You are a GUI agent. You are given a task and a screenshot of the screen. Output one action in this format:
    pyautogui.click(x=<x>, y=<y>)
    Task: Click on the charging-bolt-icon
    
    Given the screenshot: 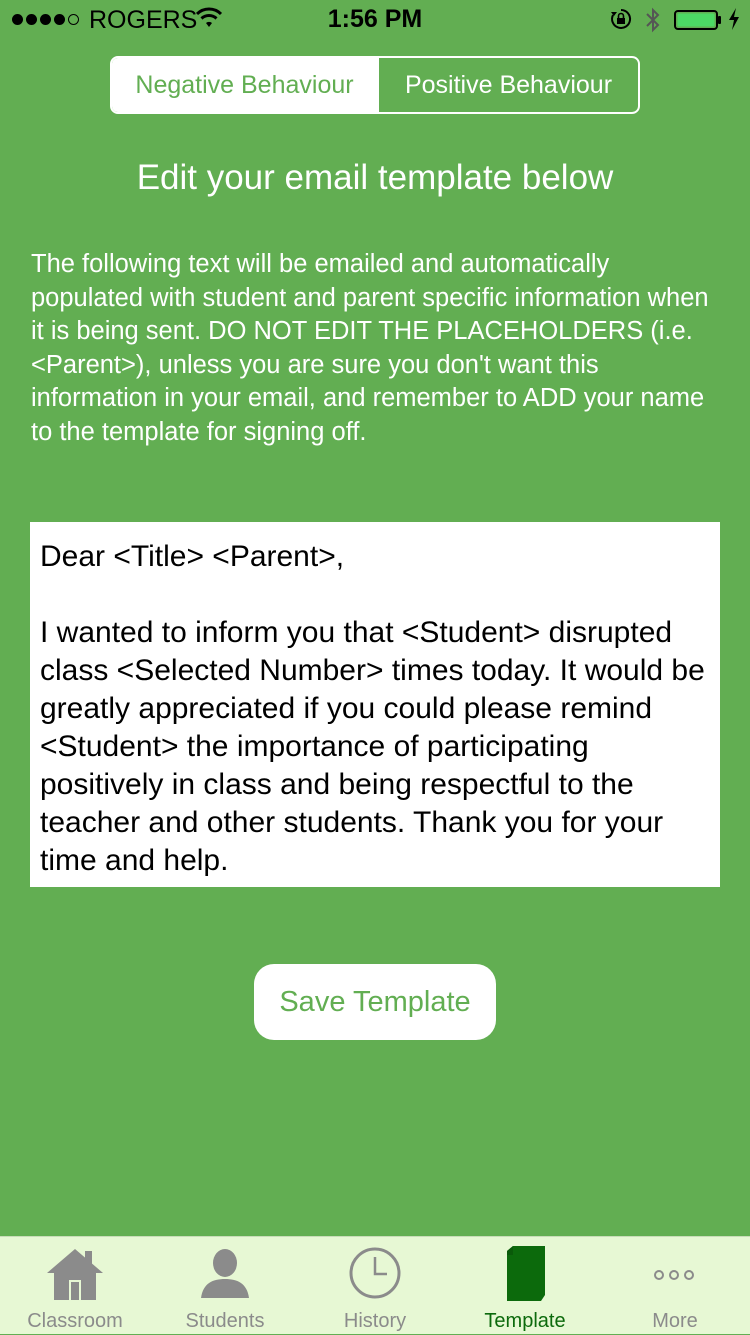 What is the action you would take?
    pyautogui.click(x=734, y=19)
    